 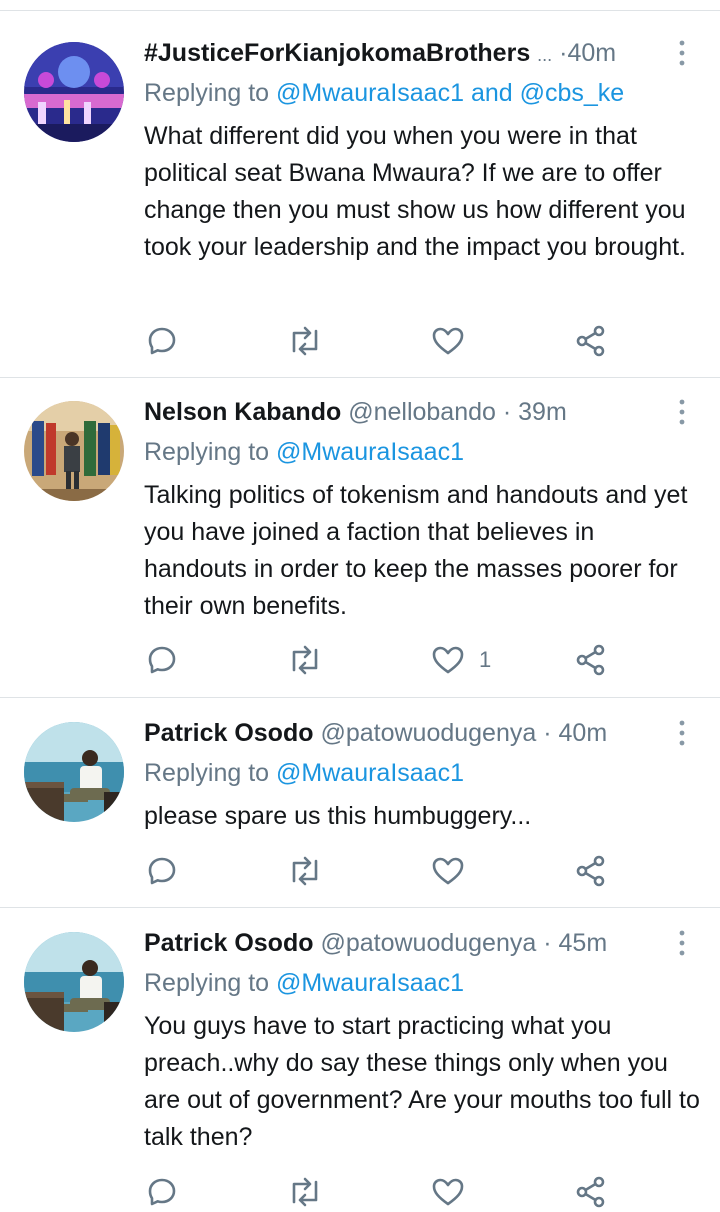 I want to click on like-count: 1, so click(x=485, y=659).